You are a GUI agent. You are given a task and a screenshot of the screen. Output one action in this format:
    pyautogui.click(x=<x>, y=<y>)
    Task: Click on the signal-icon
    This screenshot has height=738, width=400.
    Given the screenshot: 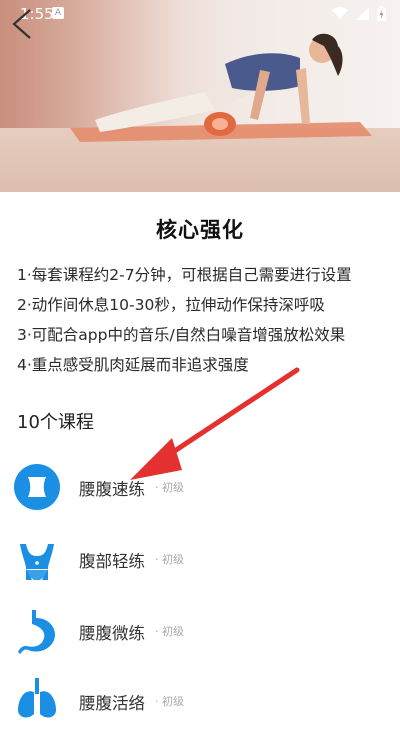 What is the action you would take?
    pyautogui.click(x=362, y=13)
    